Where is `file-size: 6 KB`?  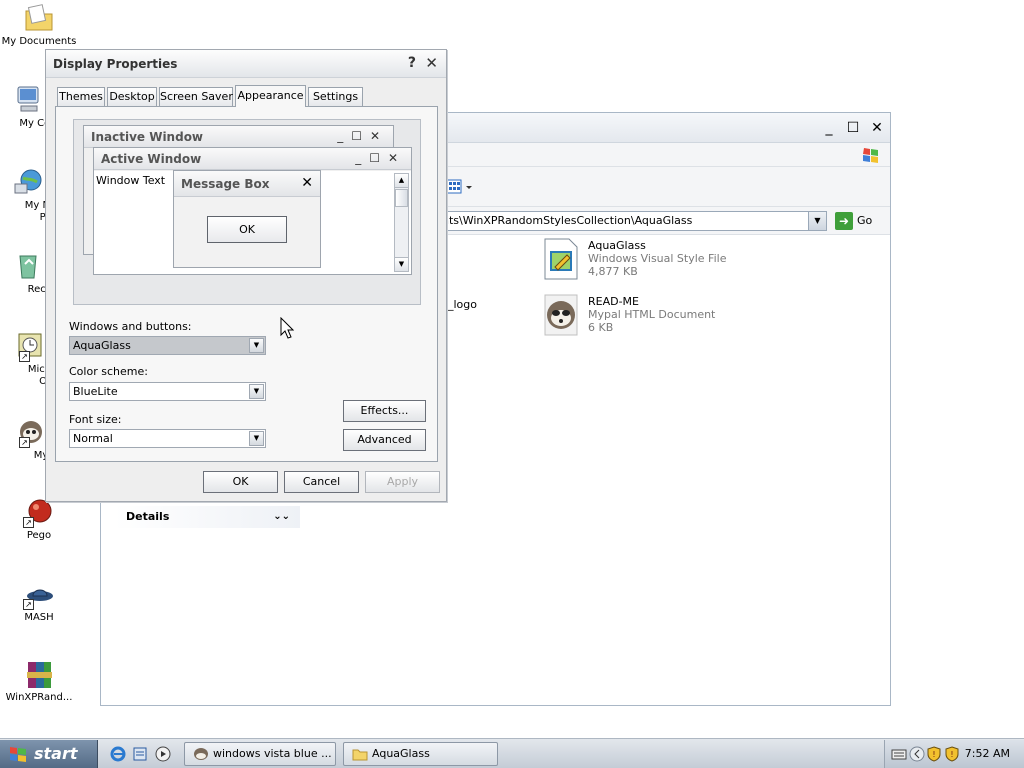 file-size: 6 KB is located at coordinates (601, 327).